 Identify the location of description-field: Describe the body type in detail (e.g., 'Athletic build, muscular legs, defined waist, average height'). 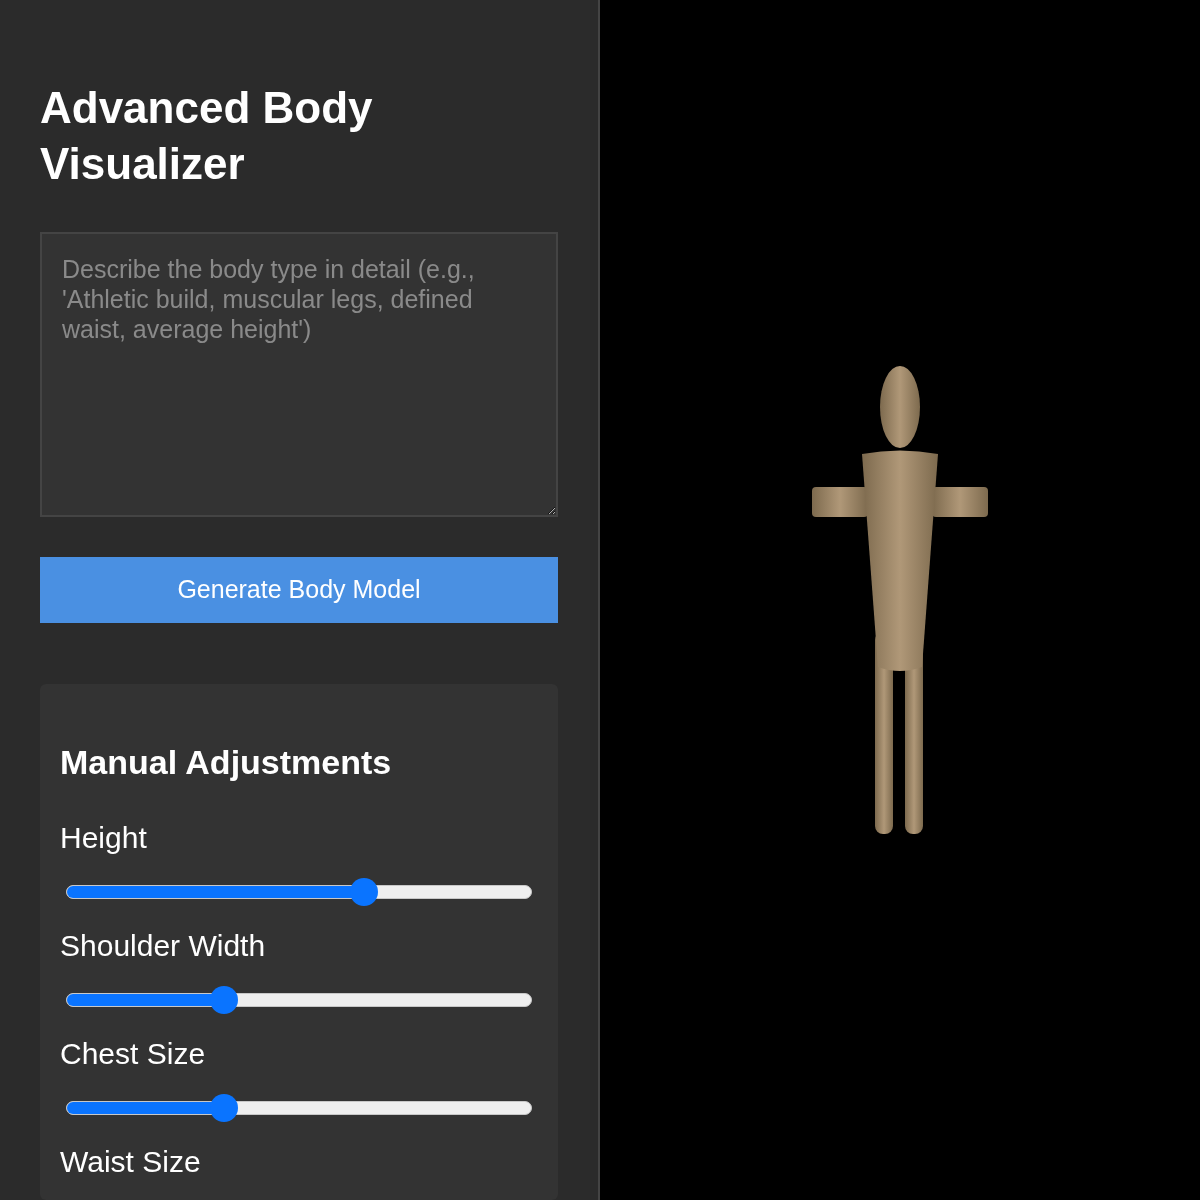
(299, 374).